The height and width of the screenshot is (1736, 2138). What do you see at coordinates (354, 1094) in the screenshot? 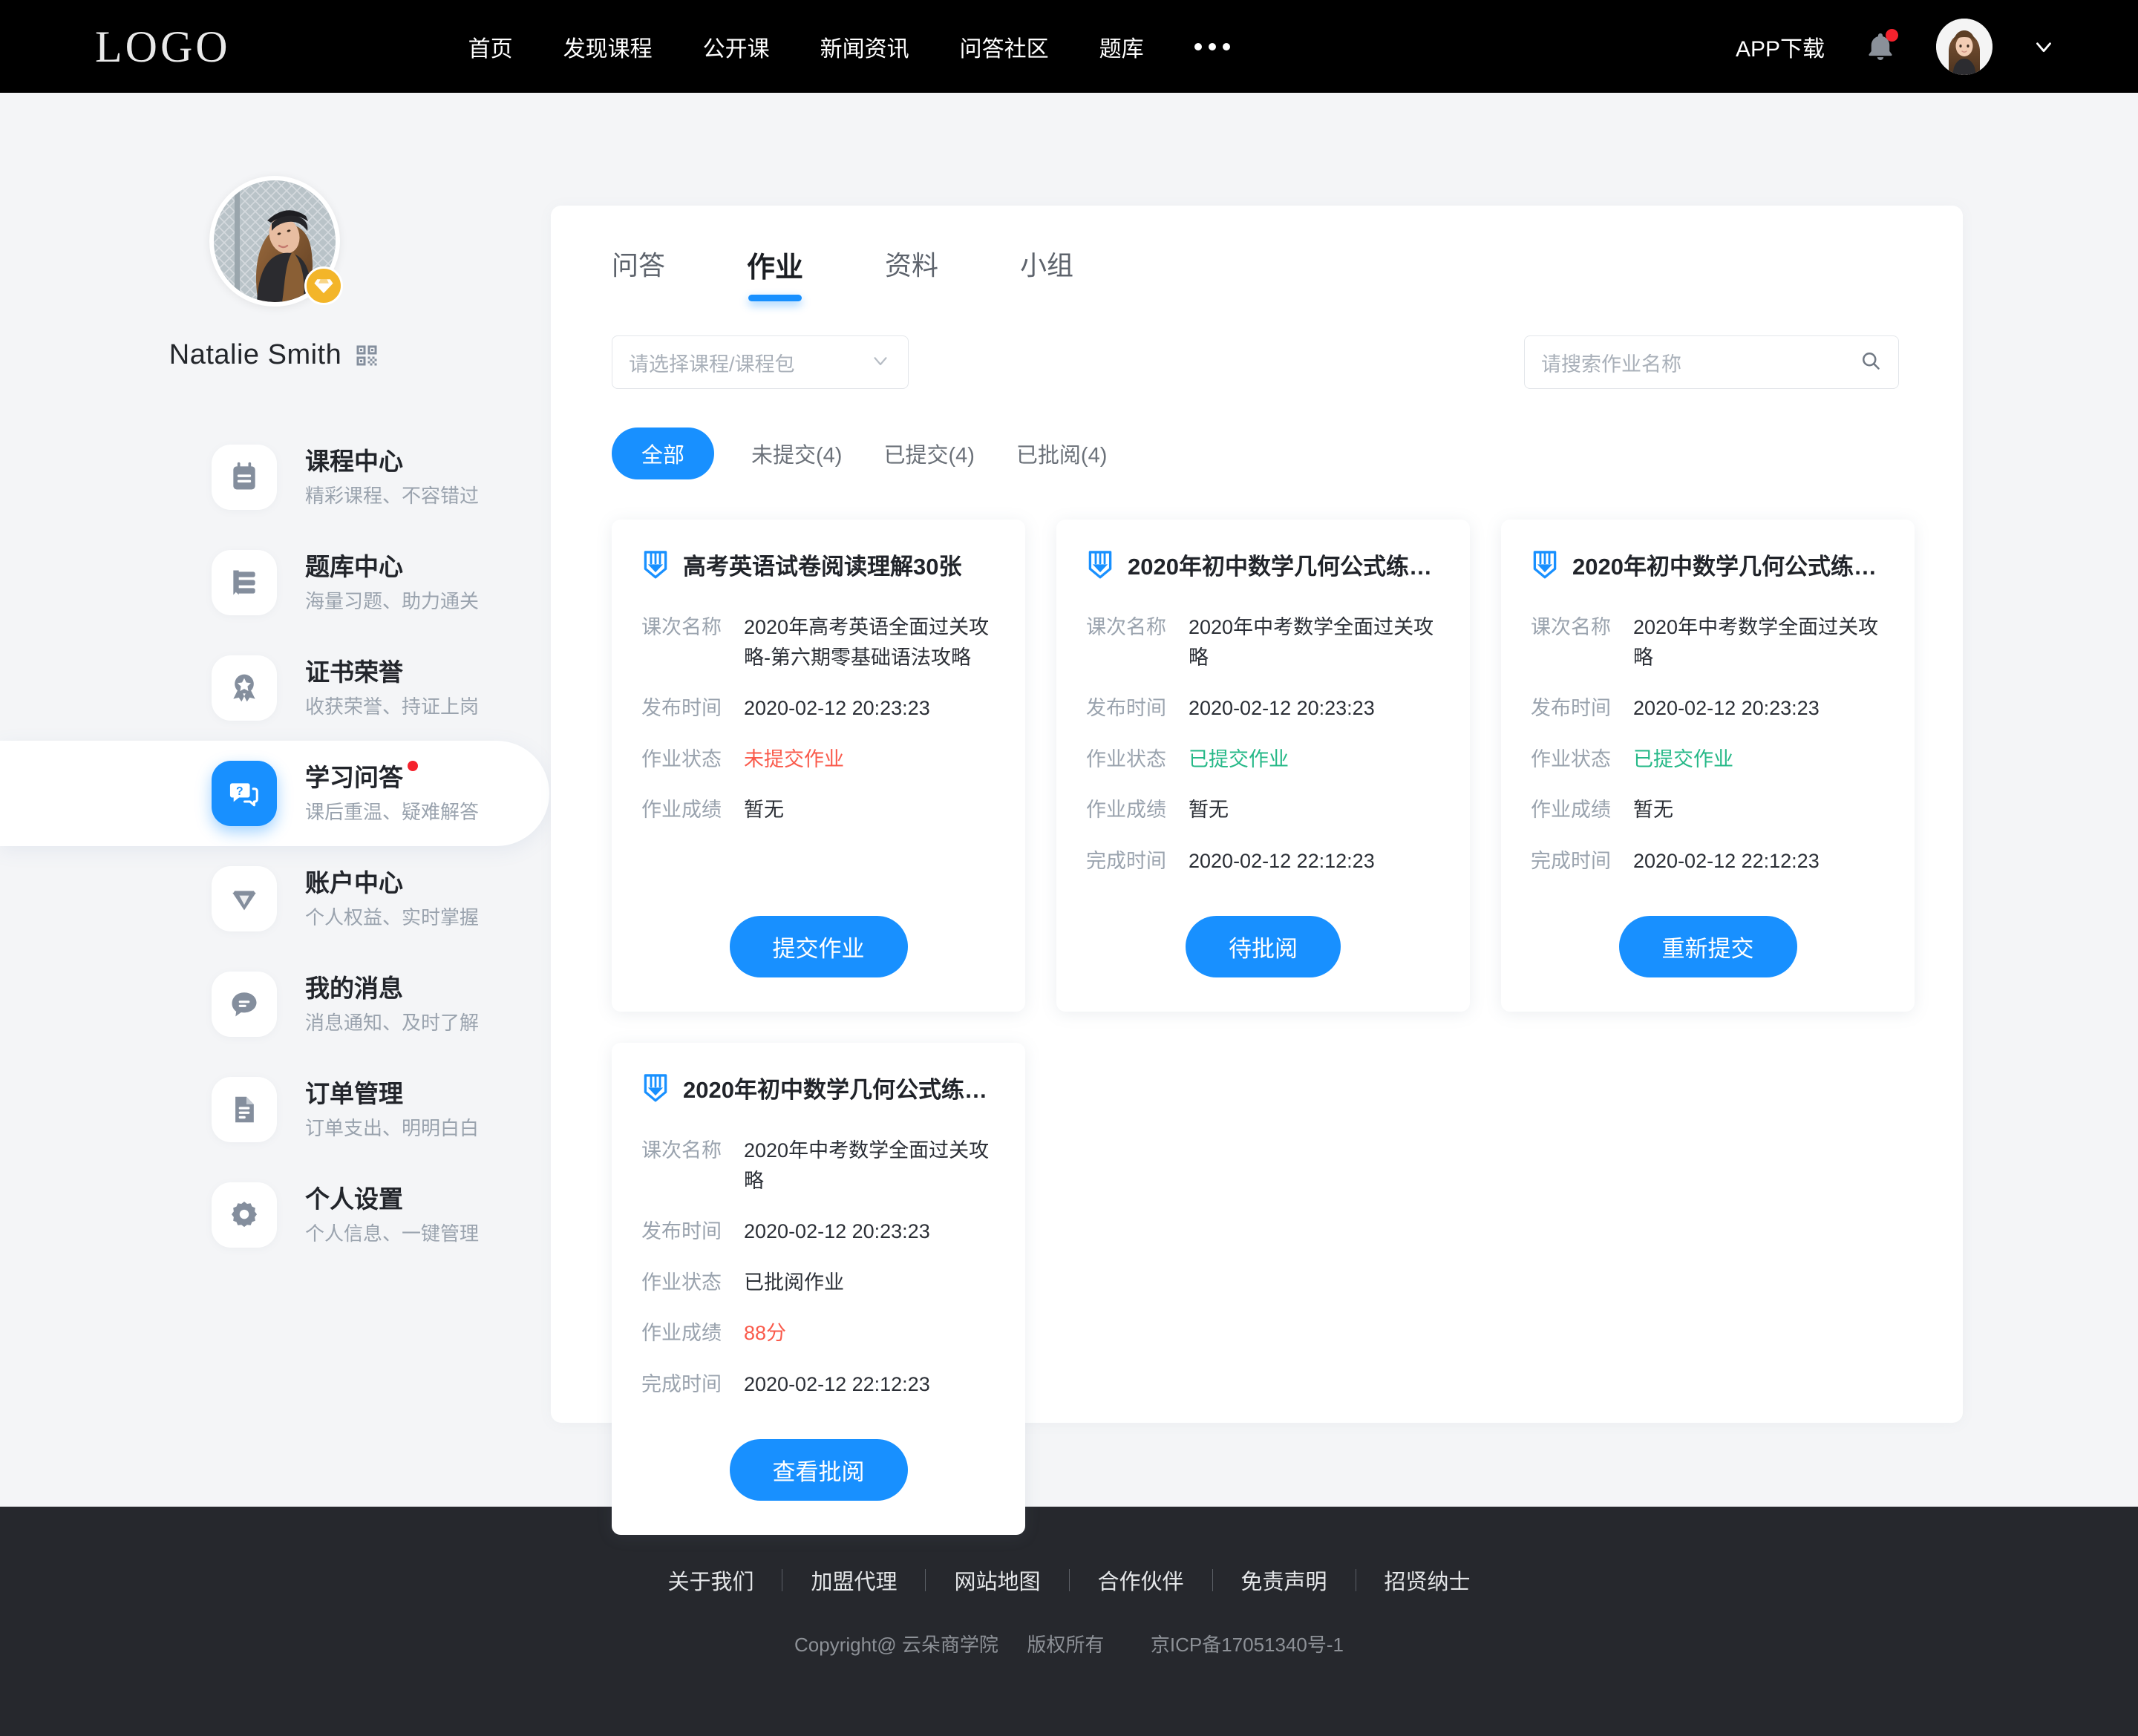
I see `sidebar-item-title: 订单管理` at bounding box center [354, 1094].